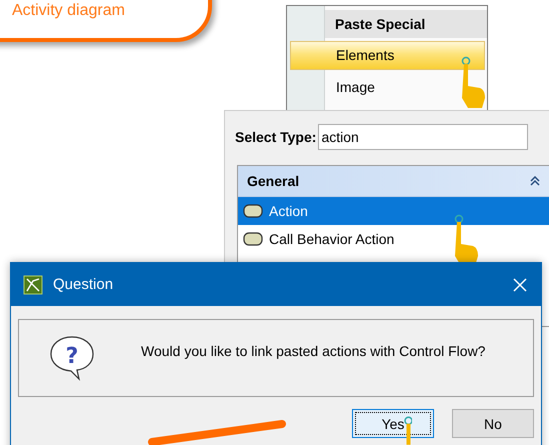  What do you see at coordinates (535, 181) in the screenshot?
I see `collapse-chevron-icon` at bounding box center [535, 181].